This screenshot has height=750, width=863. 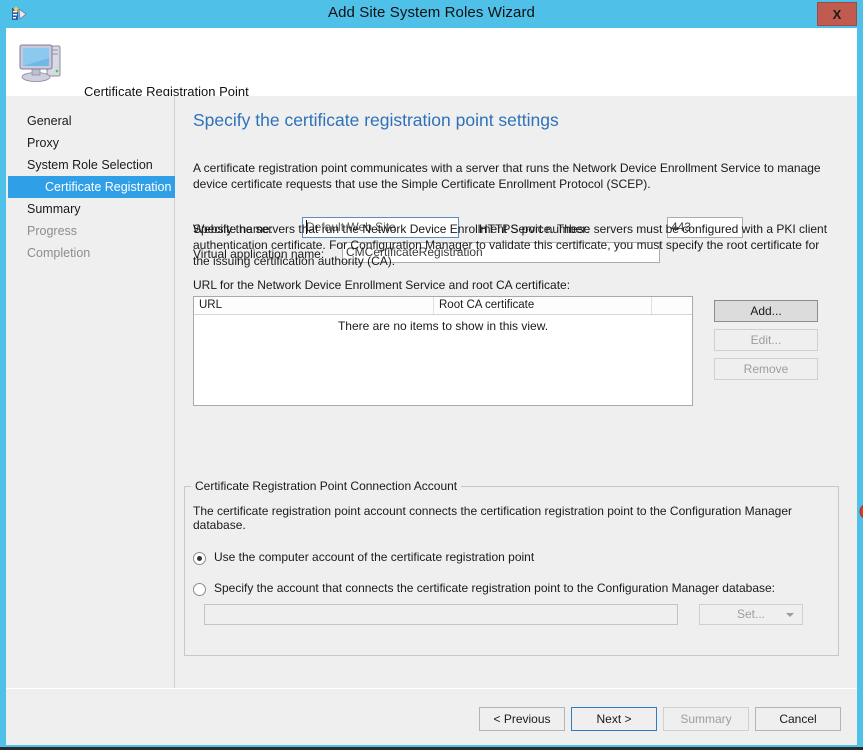 What do you see at coordinates (42, 62) in the screenshot?
I see `computer-icon` at bounding box center [42, 62].